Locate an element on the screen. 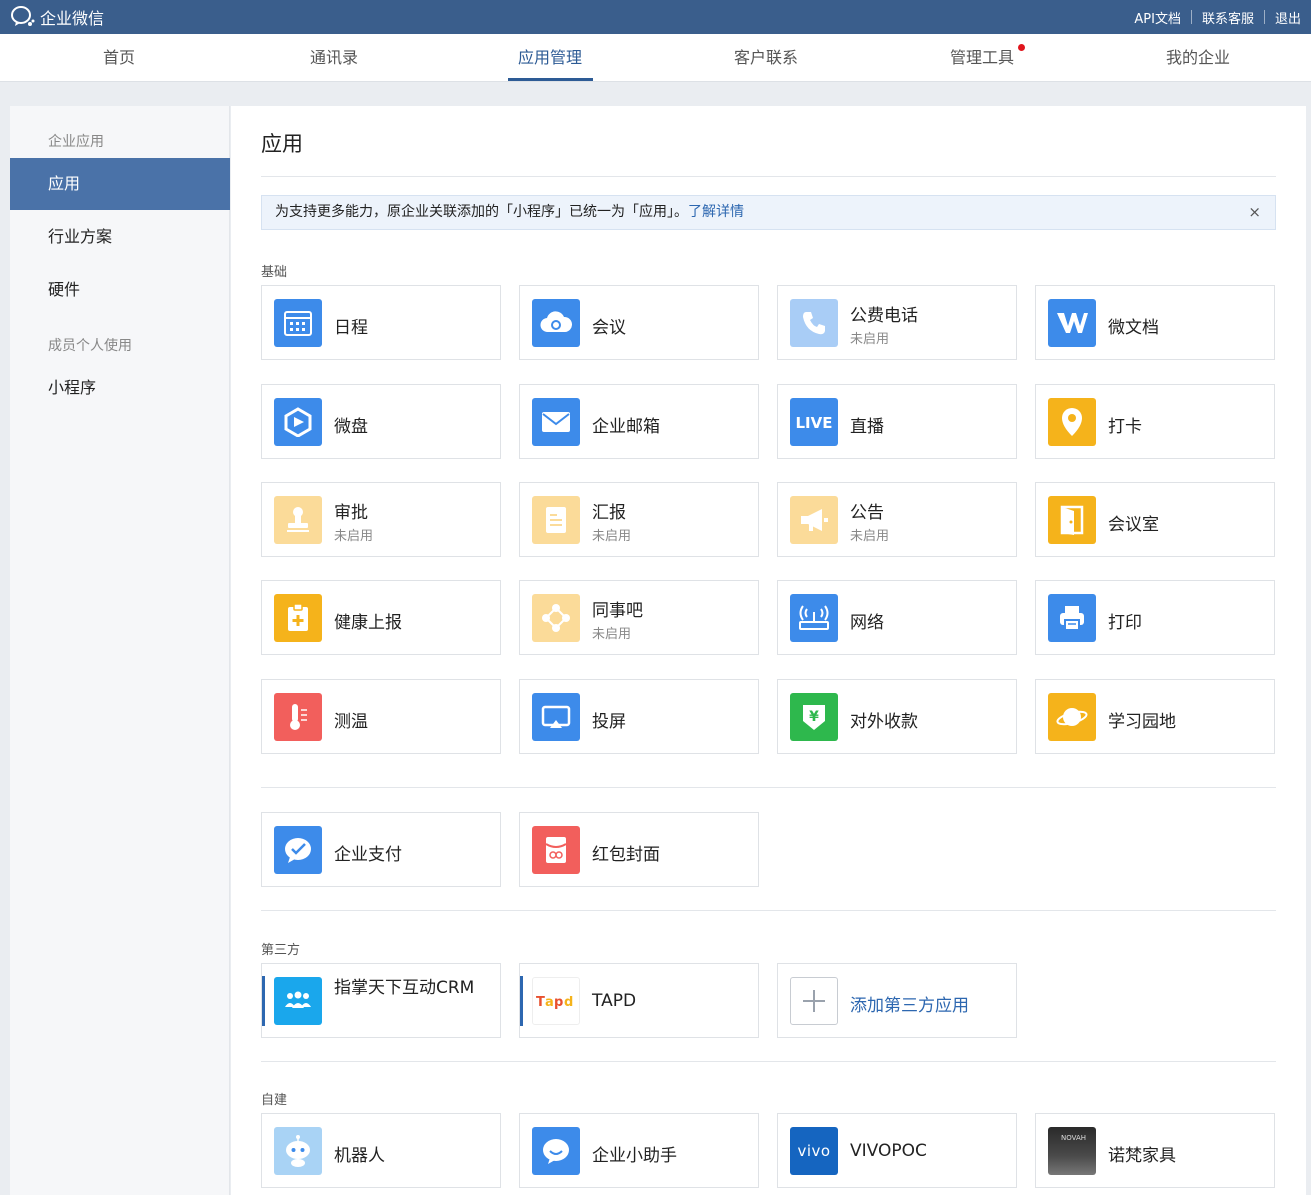 The height and width of the screenshot is (1195, 1311). section-label-third-party: 第三方 is located at coordinates (281, 950).